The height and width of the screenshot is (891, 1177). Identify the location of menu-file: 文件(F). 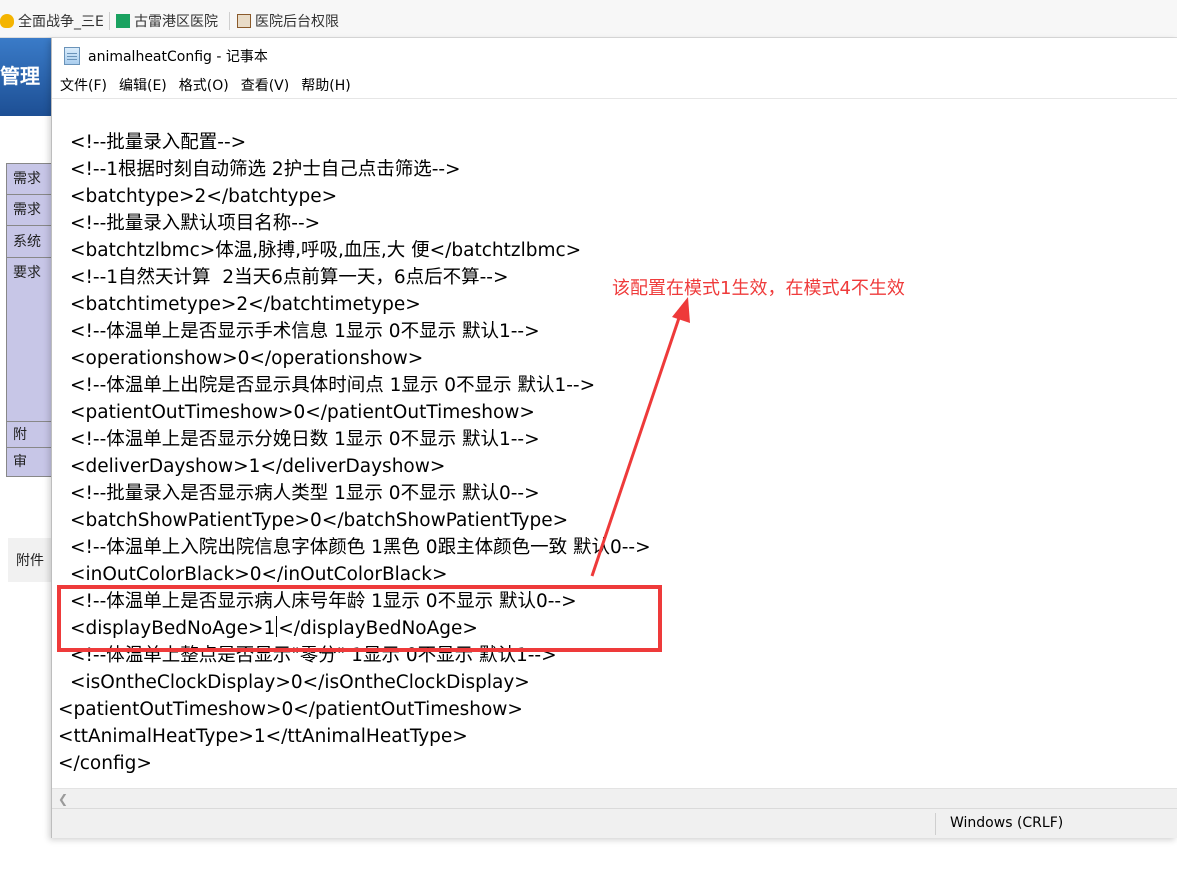
(83, 86).